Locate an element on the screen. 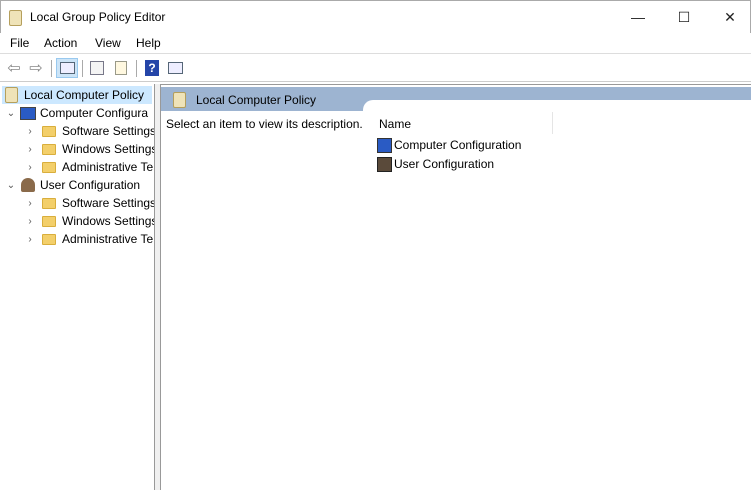 This screenshot has width=751, height=490. show-action-pane-icon is located at coordinates (175, 68).